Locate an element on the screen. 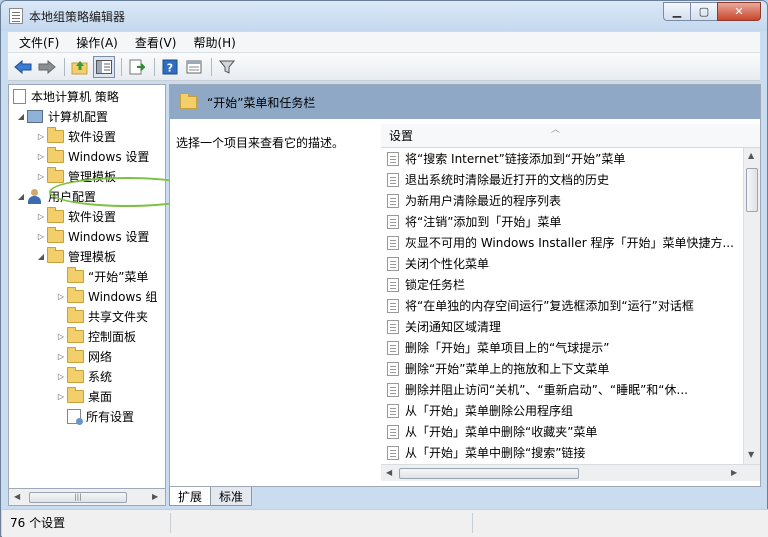 The image size is (768, 537). tab-extended: 扩展 is located at coordinates (190, 496).